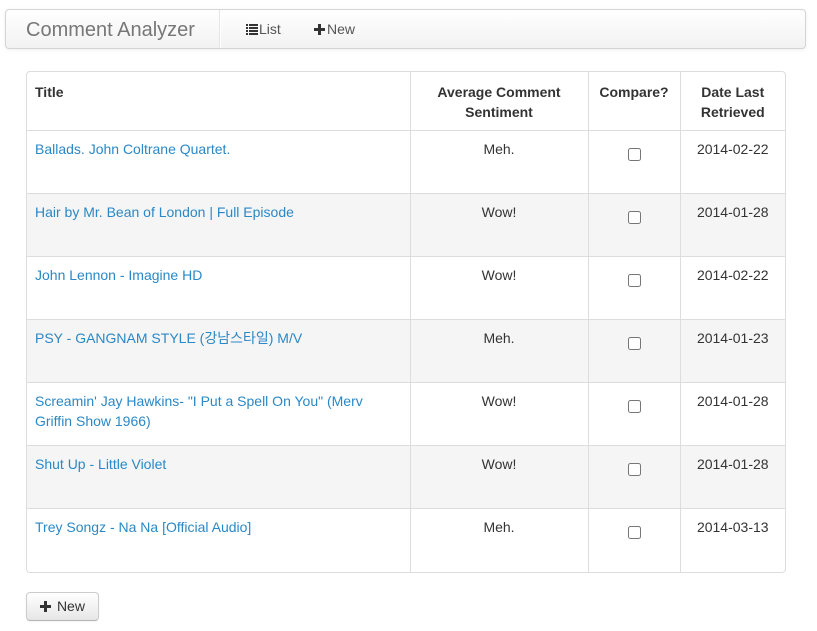 This screenshot has width=817, height=631. I want to click on header-date: Date Last Retrieved, so click(732, 101).